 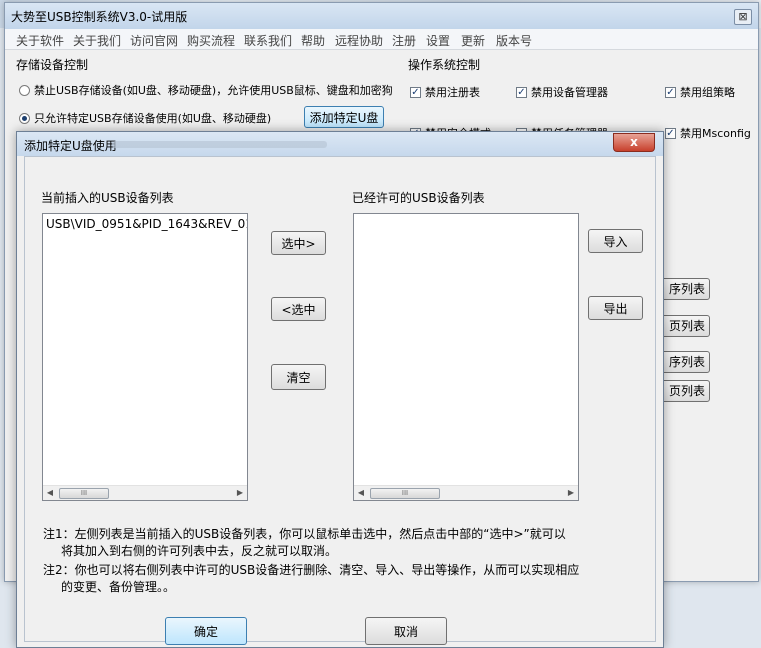 I want to click on checkbox-disable-msconfig: ✓ 禁用Msconfig, so click(x=708, y=133).